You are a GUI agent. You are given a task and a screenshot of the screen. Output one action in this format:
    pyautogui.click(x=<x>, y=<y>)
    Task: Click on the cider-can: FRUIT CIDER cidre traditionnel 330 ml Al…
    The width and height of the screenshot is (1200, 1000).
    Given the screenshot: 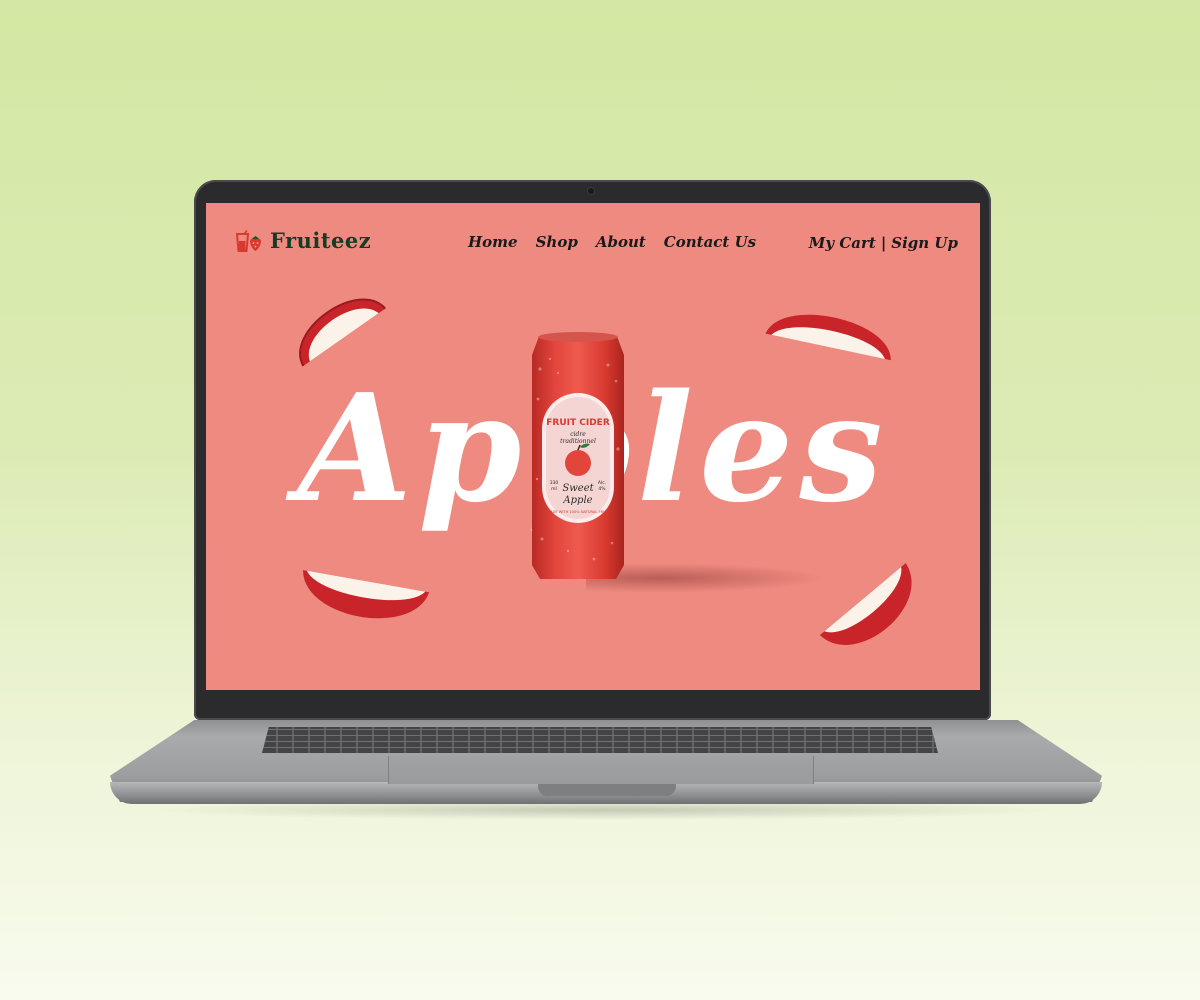 What is the action you would take?
    pyautogui.click(x=578, y=455)
    